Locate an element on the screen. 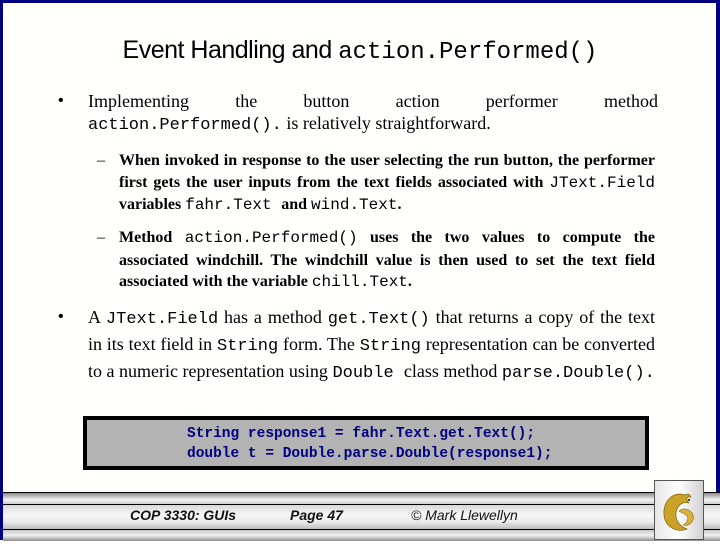 This screenshot has width=720, height=544. text-run: form. The is located at coordinates (319, 344).